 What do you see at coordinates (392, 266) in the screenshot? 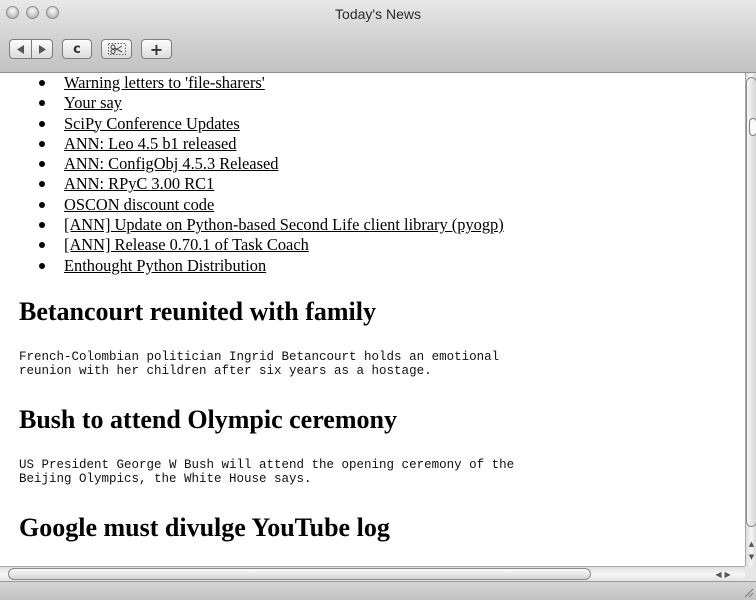
I see `list-item: Enthought Python Distribution` at bounding box center [392, 266].